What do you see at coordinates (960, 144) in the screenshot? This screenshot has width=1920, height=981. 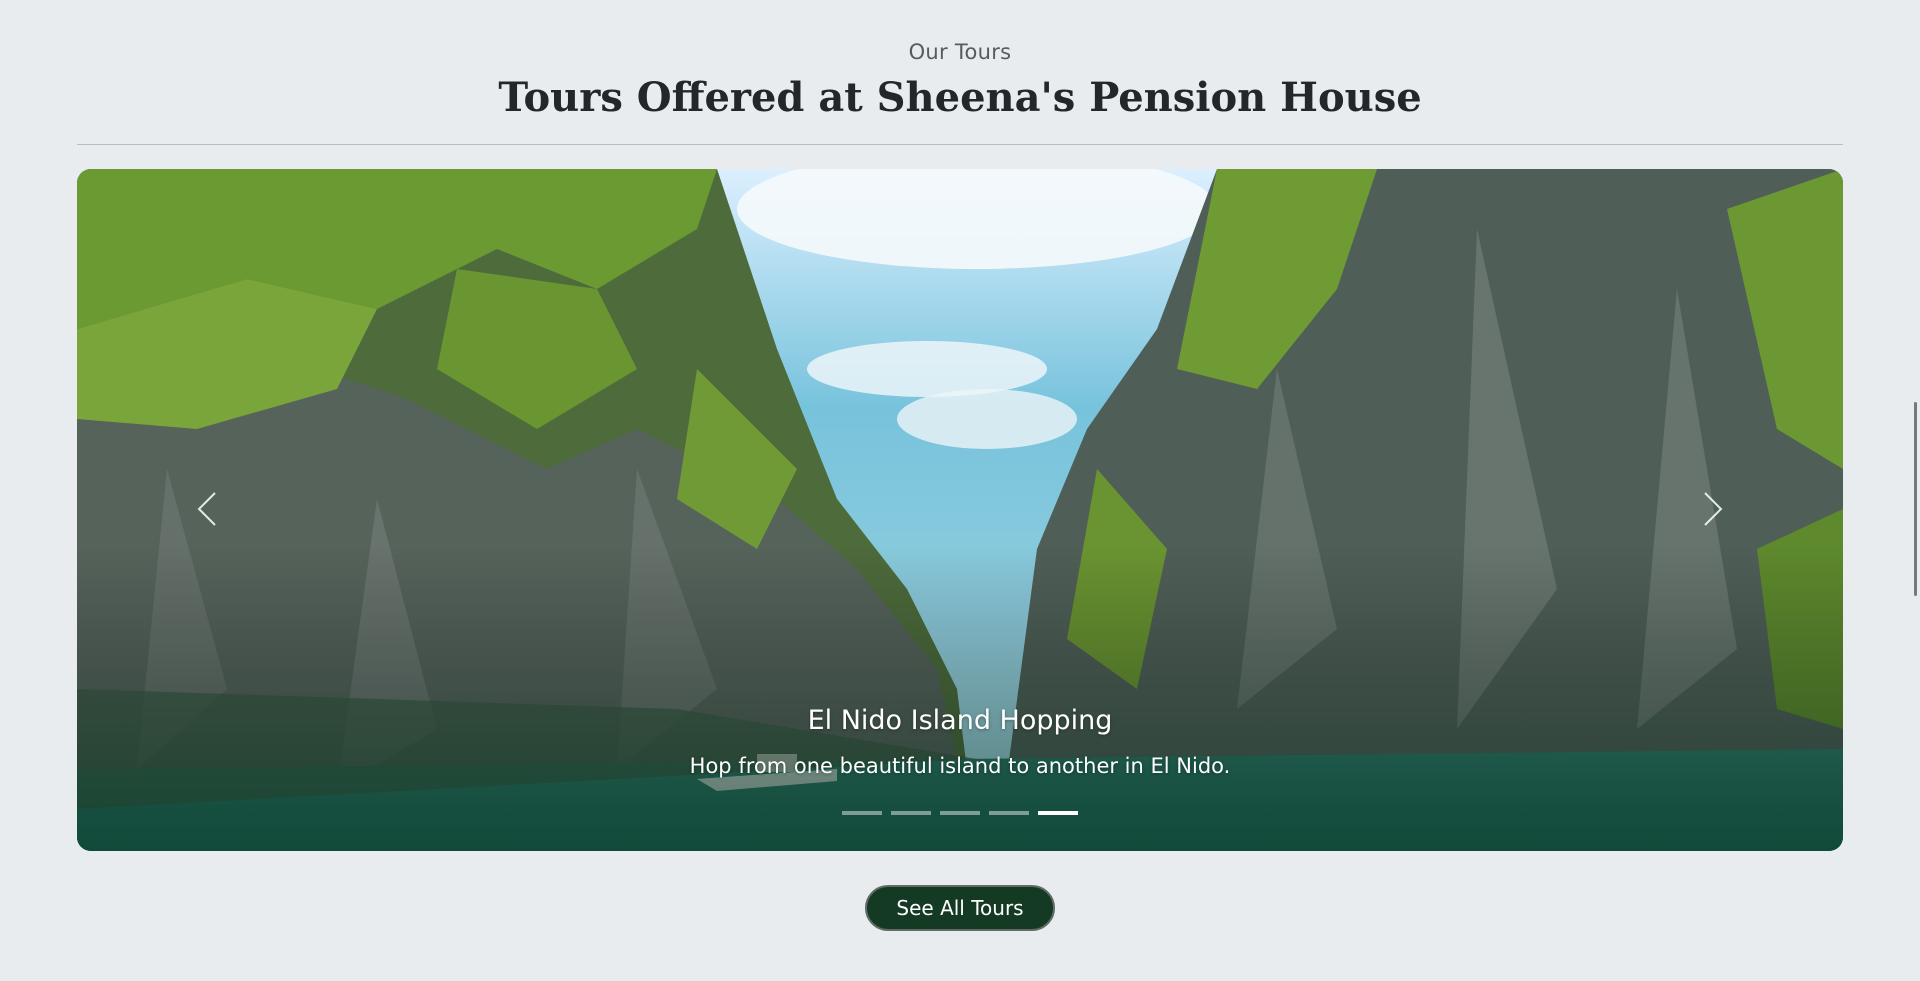 I see `divider` at bounding box center [960, 144].